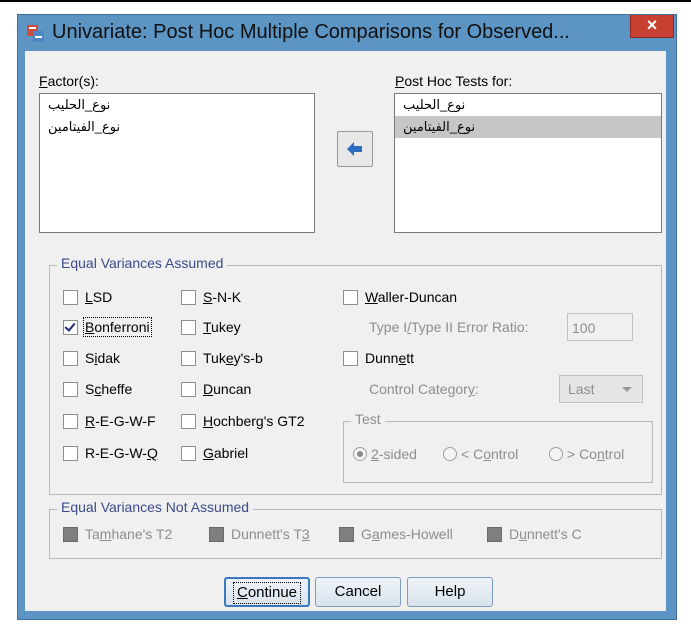 This screenshot has height=637, width=691. What do you see at coordinates (155, 507) in the screenshot?
I see `equal-variances-not-assumed-title: Equal Variances Not Assumed` at bounding box center [155, 507].